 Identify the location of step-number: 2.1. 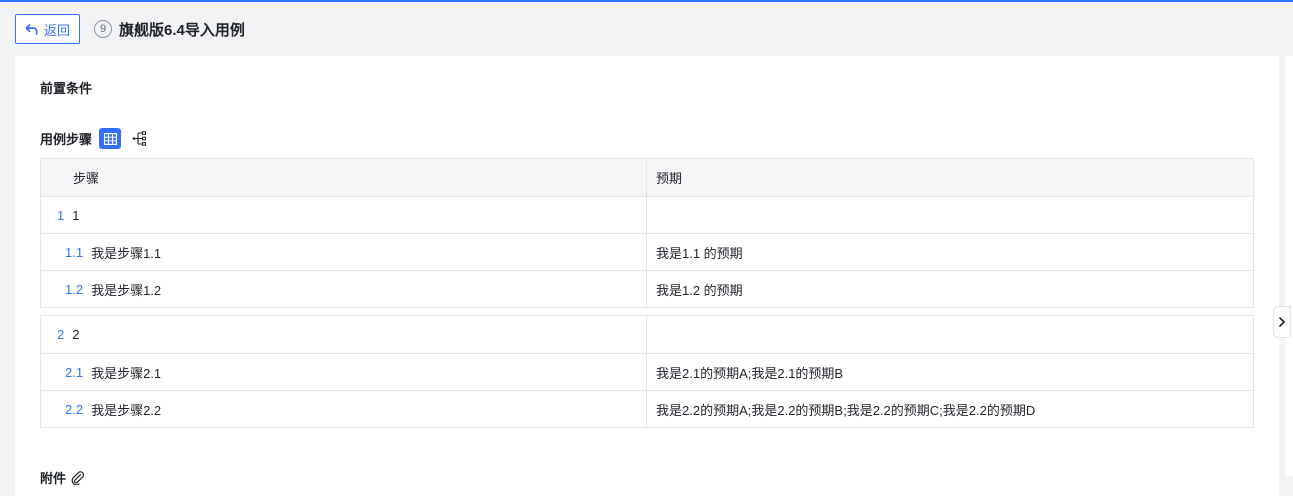
(74, 372).